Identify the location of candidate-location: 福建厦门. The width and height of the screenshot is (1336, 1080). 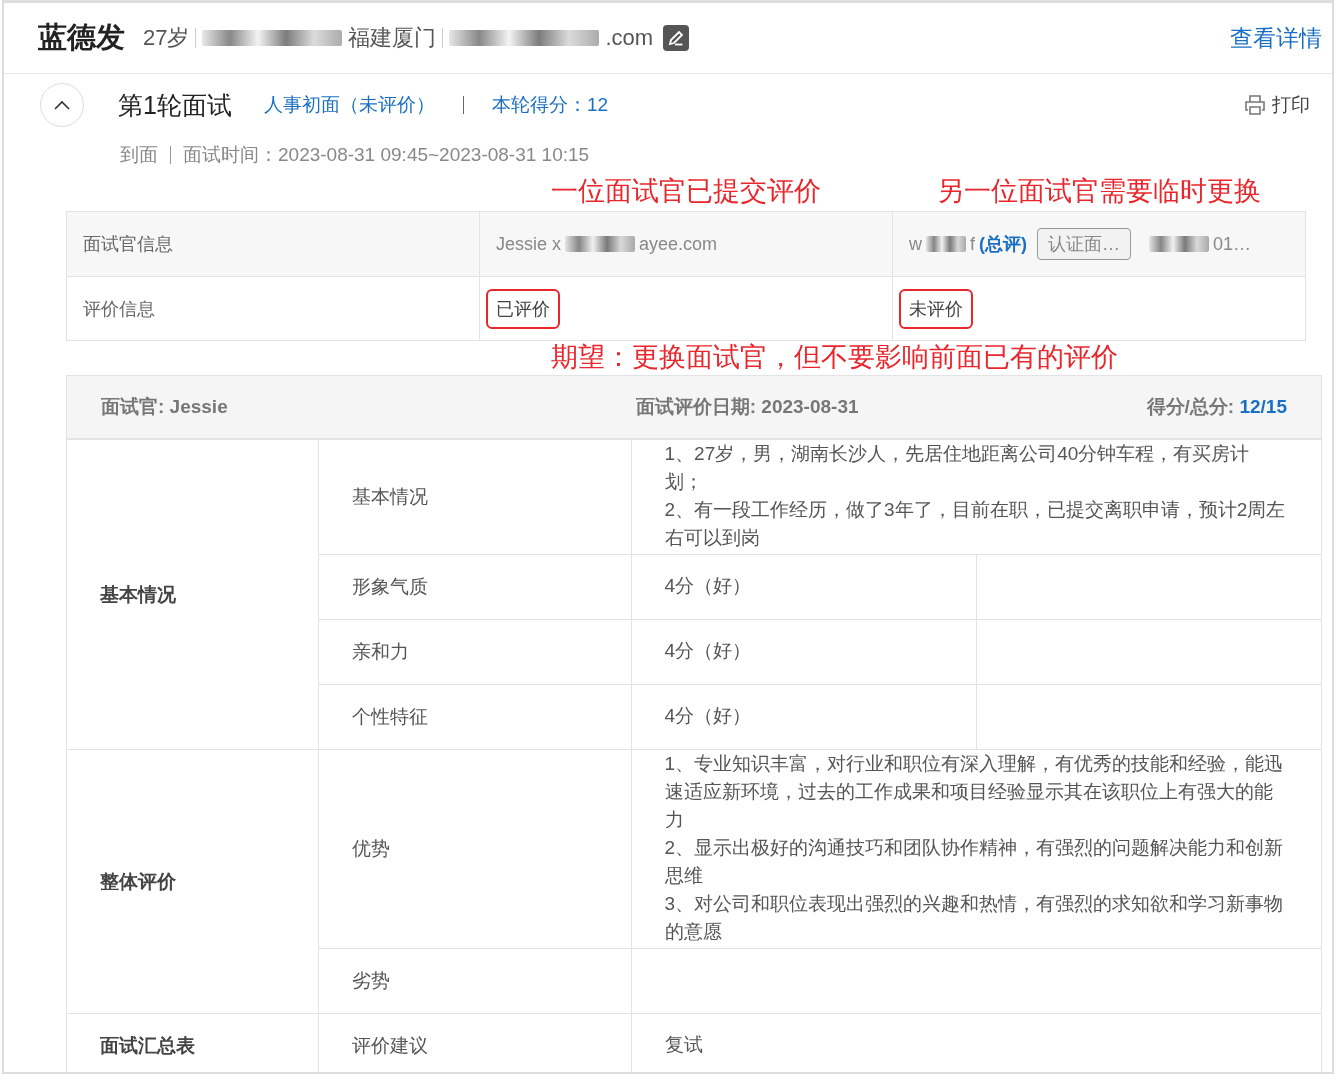
(392, 38).